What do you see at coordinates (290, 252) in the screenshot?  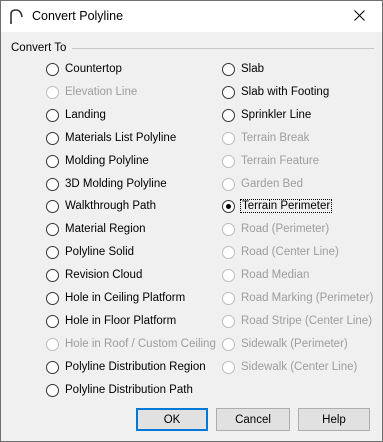 I see `radio-option-label: Road (Center Line)` at bounding box center [290, 252].